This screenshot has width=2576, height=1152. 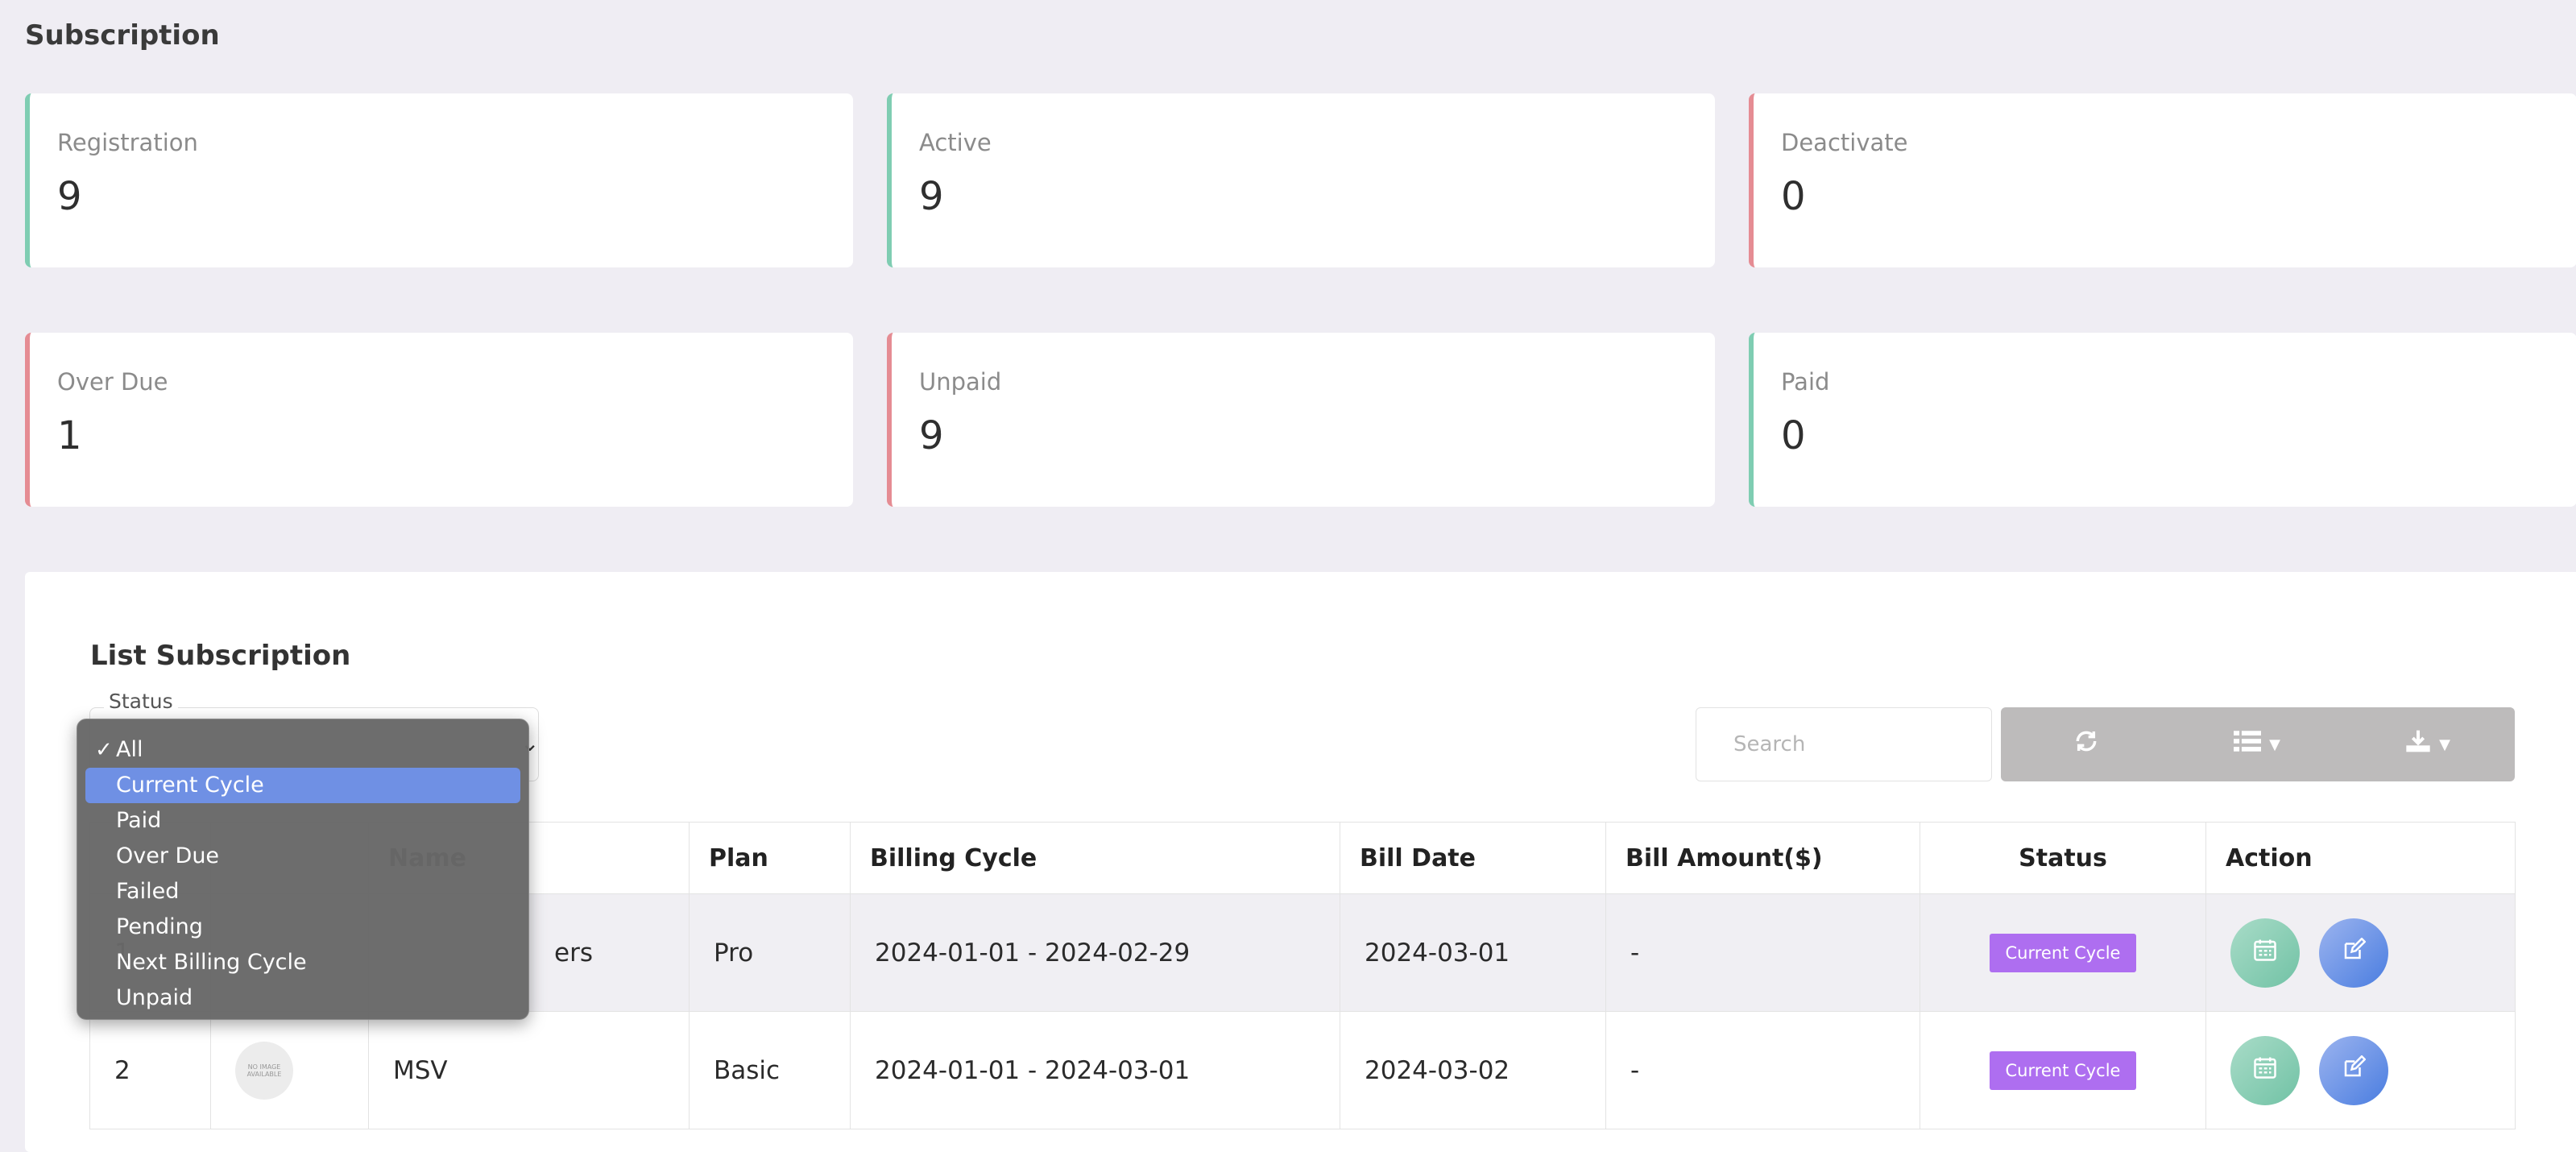 What do you see at coordinates (1301, 420) in the screenshot?
I see `stat-card-unpaid: Unpaid 9` at bounding box center [1301, 420].